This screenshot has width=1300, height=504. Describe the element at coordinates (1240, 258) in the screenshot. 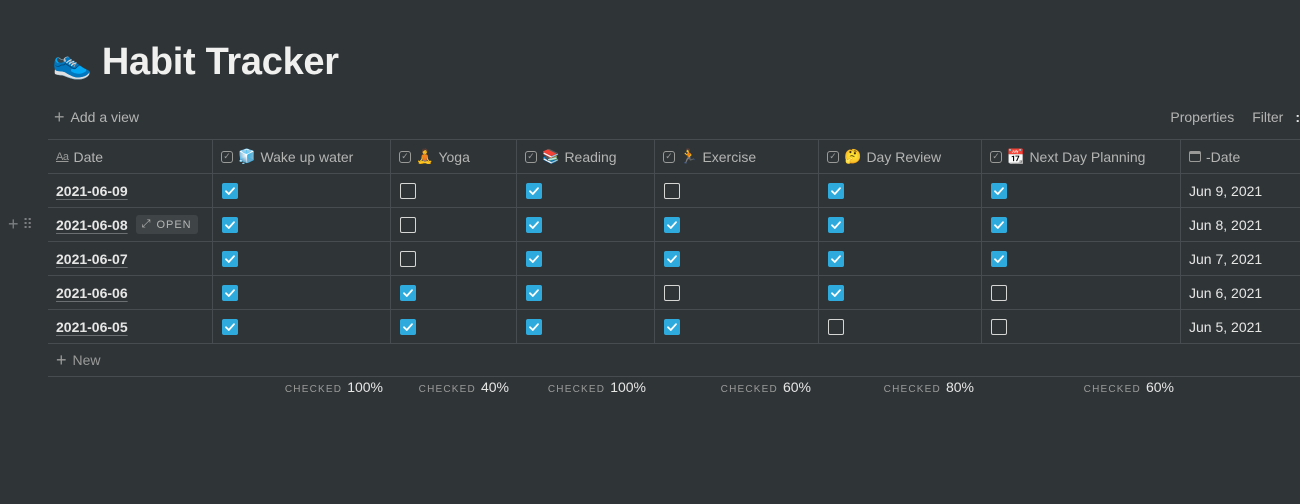

I see `date-cell: Jun 7, 2021` at that location.